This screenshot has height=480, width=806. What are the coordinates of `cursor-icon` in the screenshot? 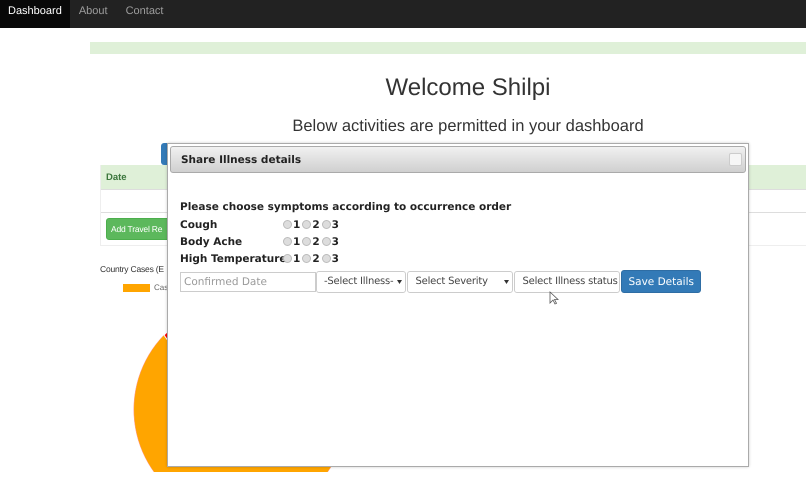 It's located at (554, 298).